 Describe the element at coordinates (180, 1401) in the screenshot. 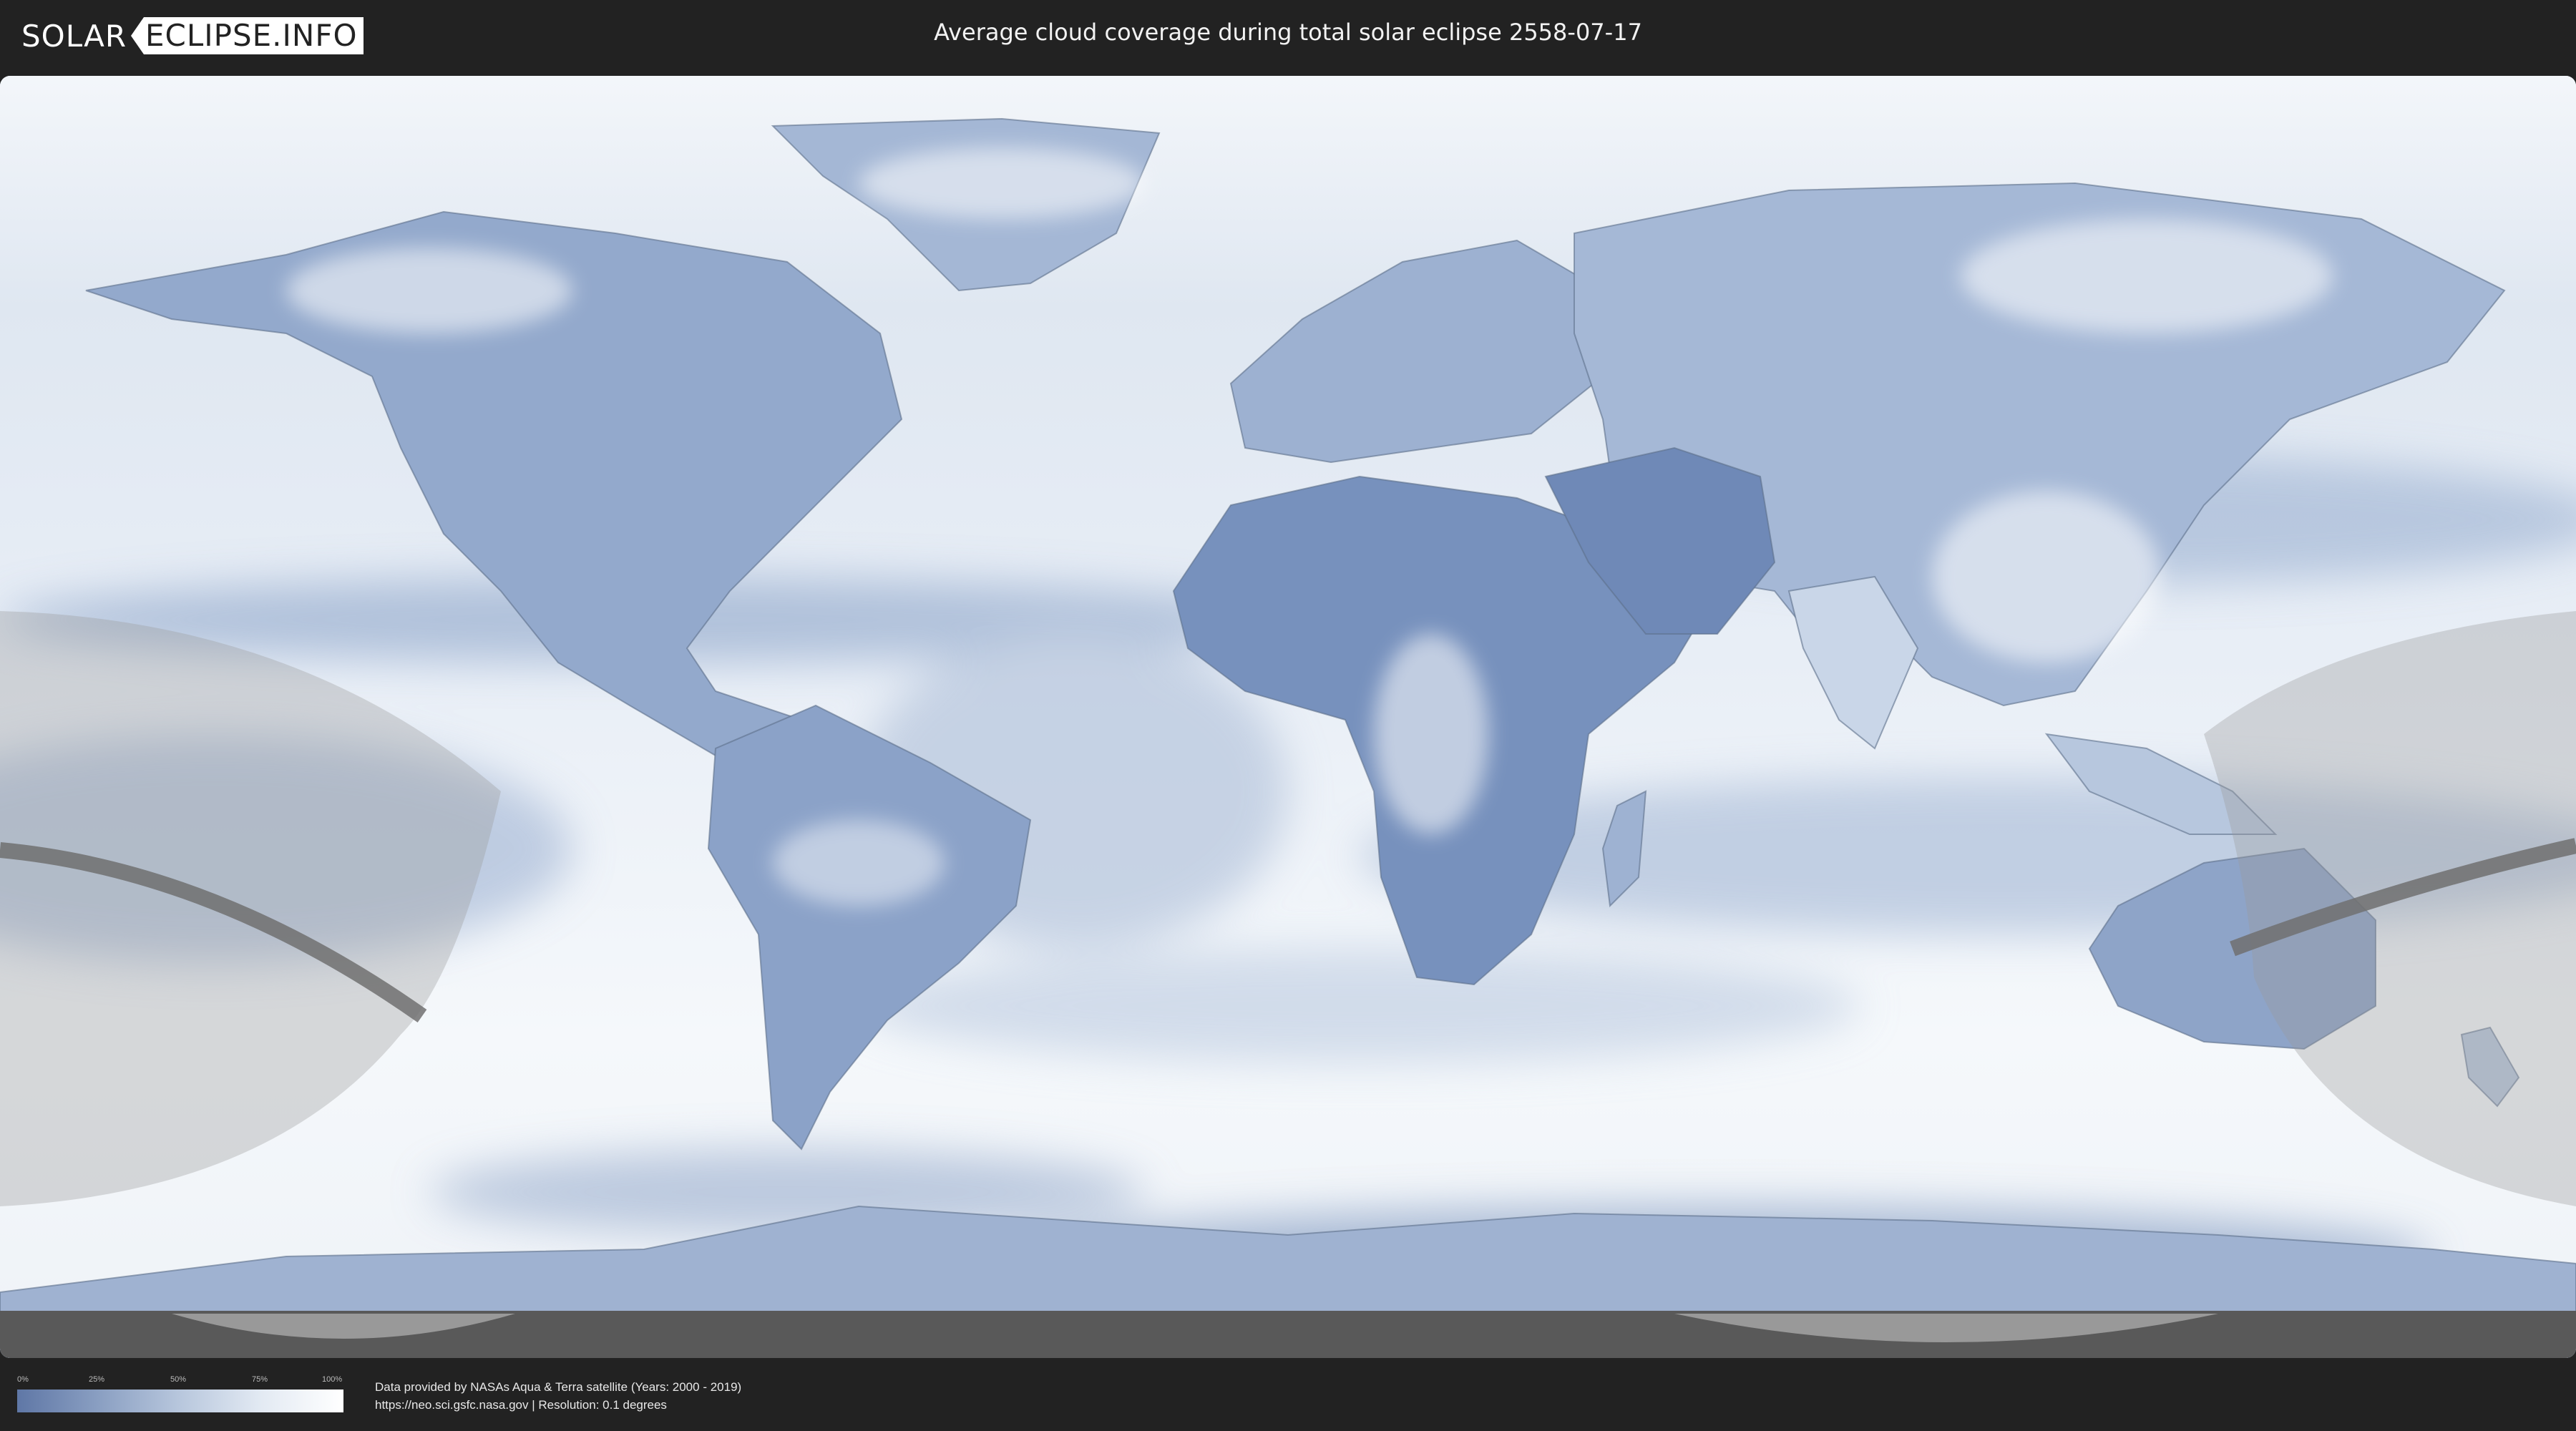

I see `legend-color-bar` at that location.